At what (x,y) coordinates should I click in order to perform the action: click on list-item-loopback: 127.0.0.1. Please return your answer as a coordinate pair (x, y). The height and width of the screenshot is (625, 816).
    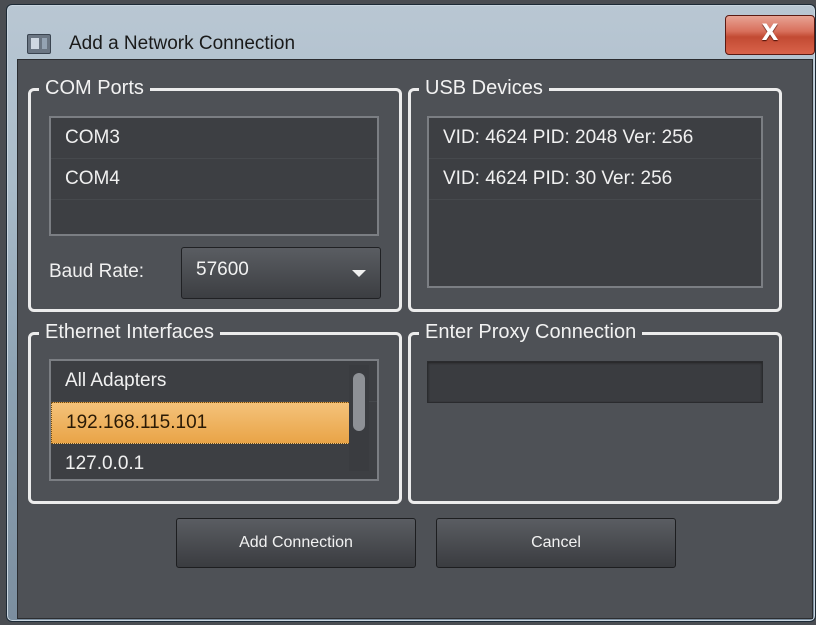
    Looking at the image, I should click on (214, 461).